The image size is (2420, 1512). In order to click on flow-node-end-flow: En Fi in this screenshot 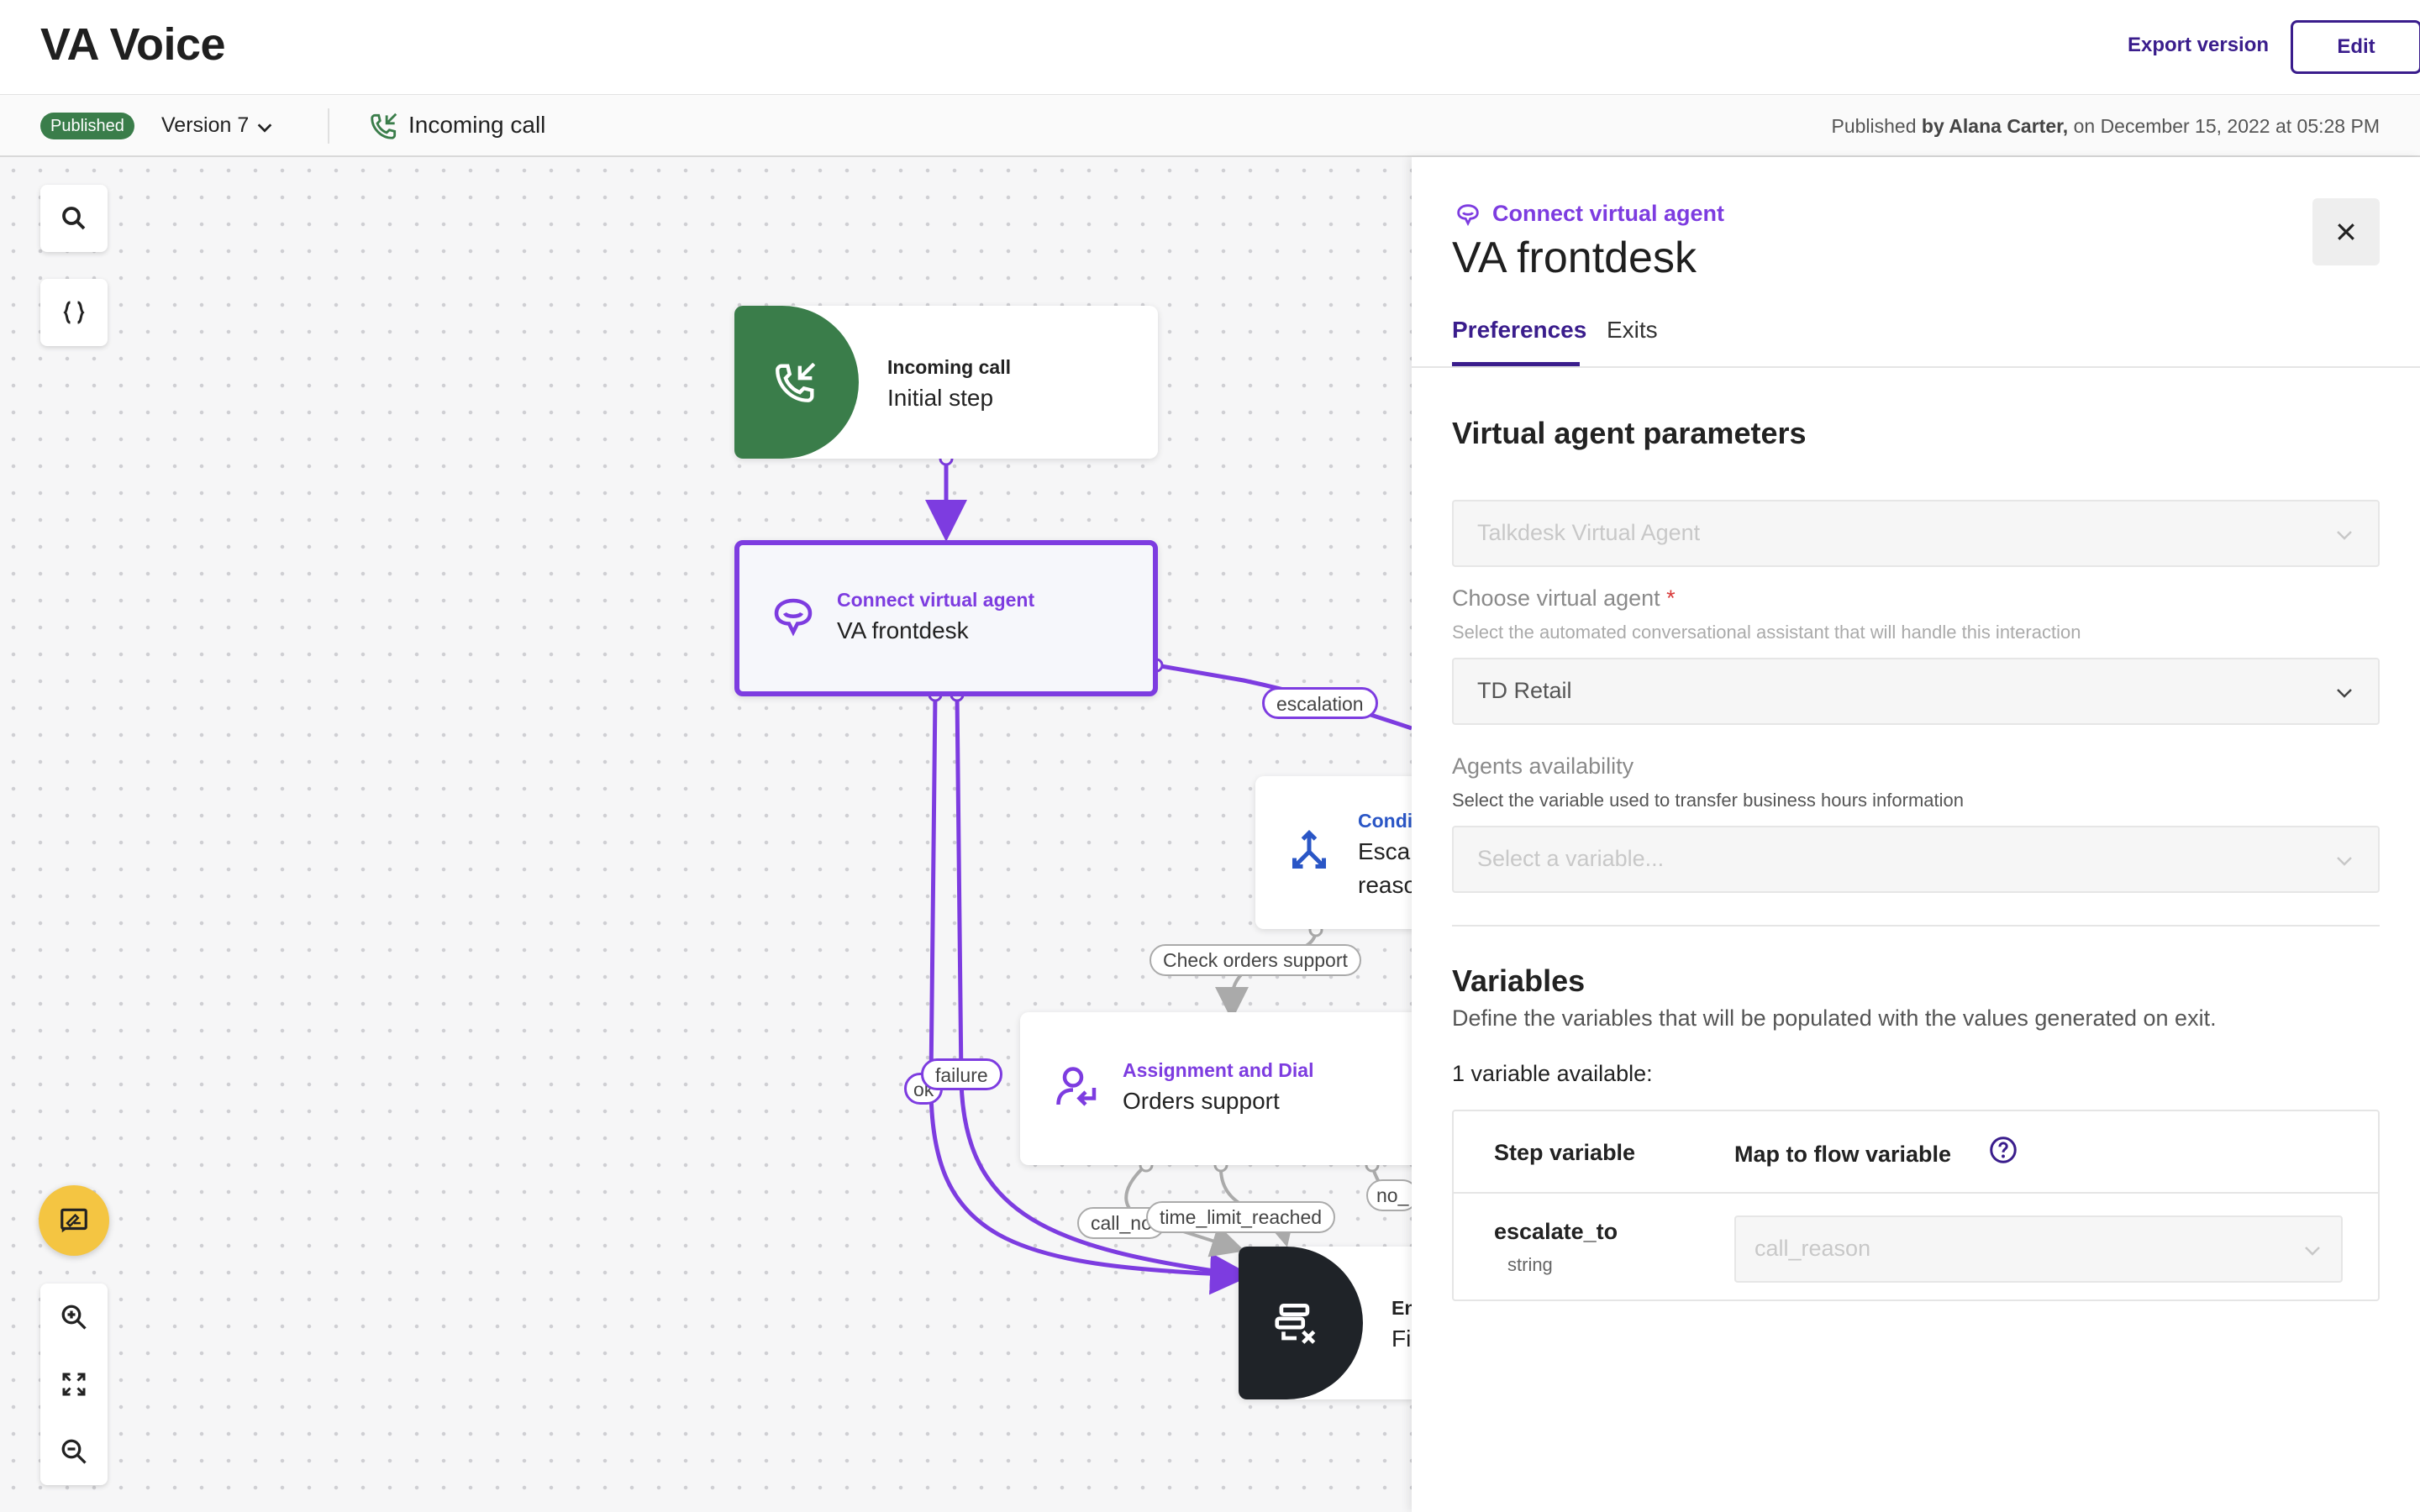, I will do `click(1325, 1323)`.